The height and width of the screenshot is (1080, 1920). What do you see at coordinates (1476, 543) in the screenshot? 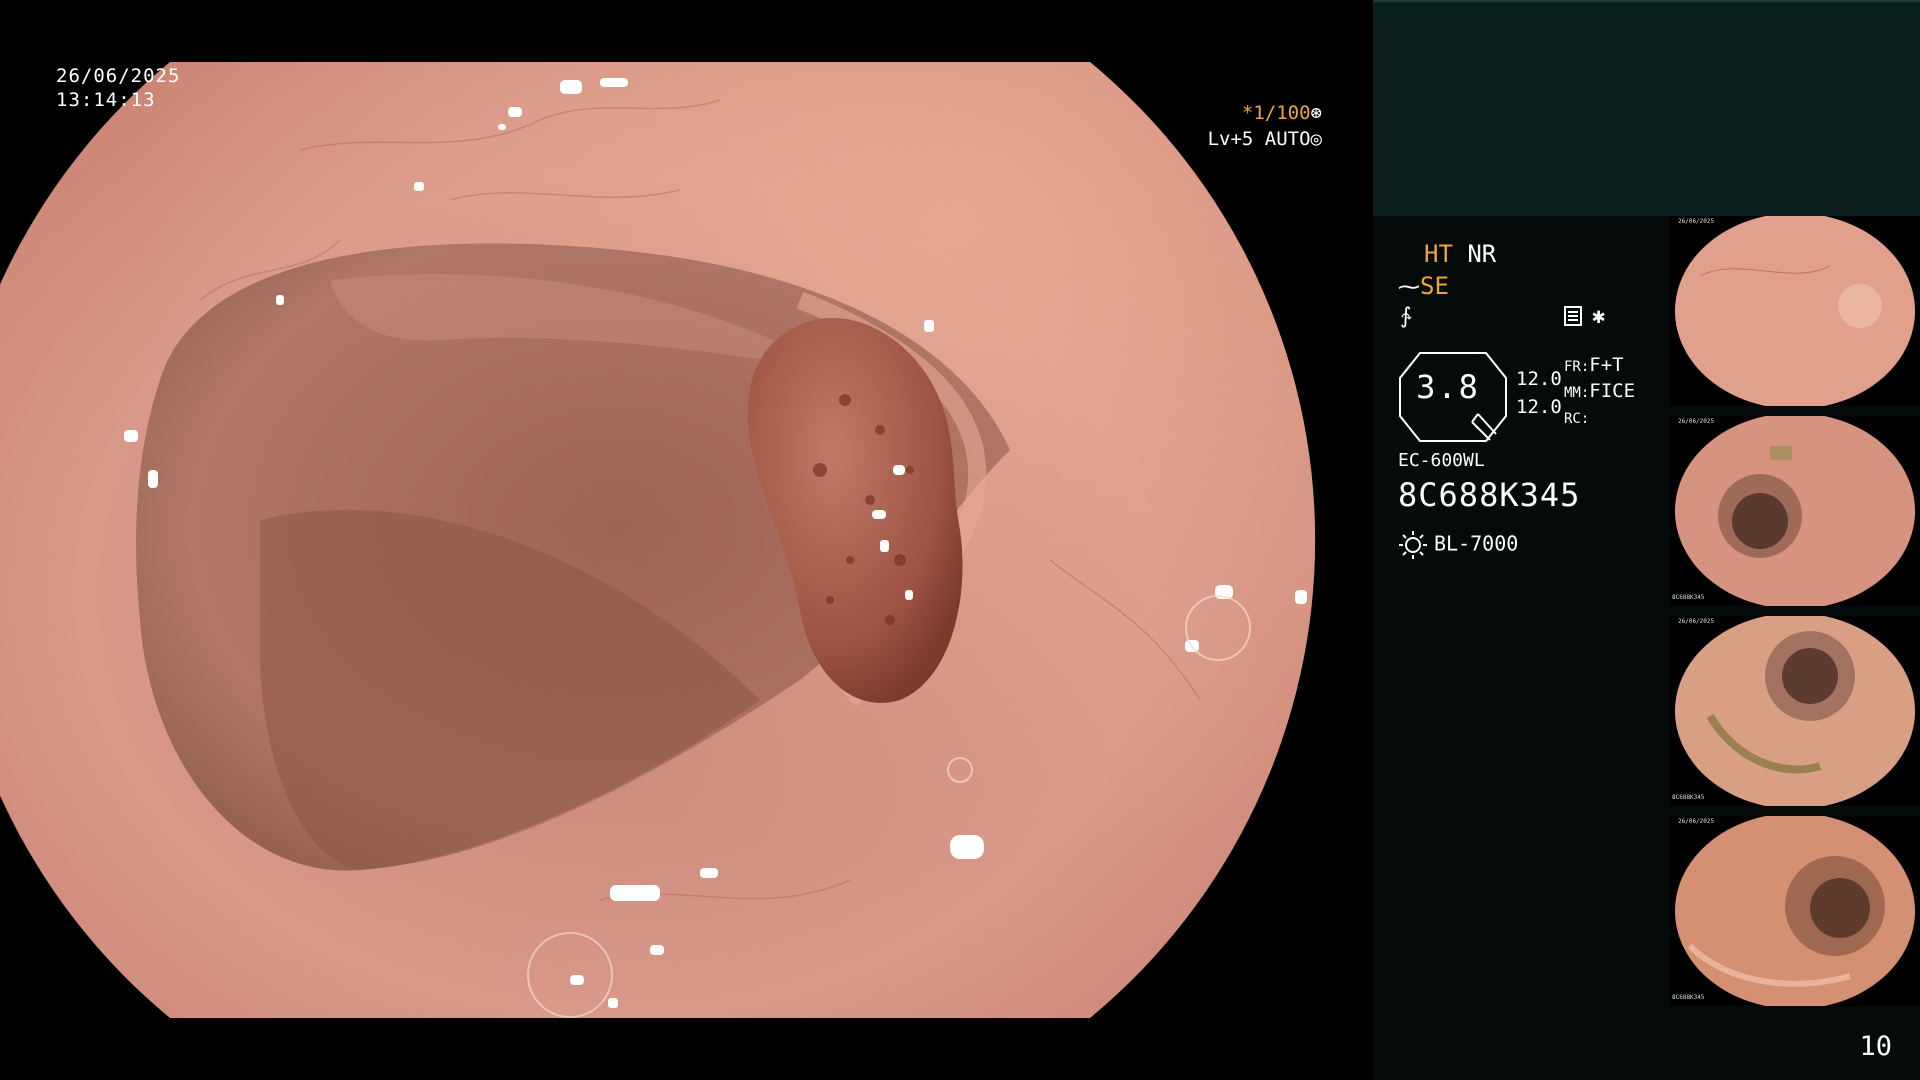
I see `light-source-label: BL-7000` at bounding box center [1476, 543].